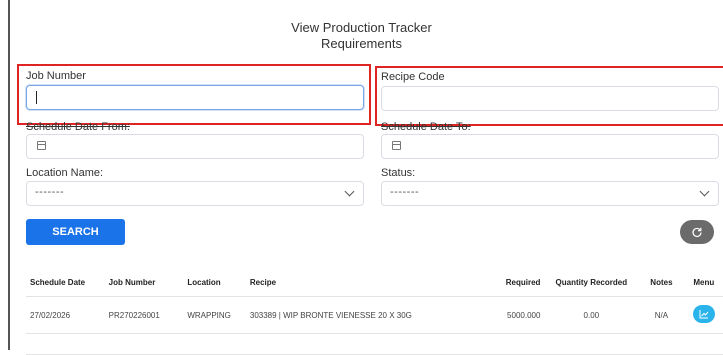 The width and height of the screenshot is (723, 355). Describe the element at coordinates (550, 146) in the screenshot. I see `schedule-date-to-input` at that location.